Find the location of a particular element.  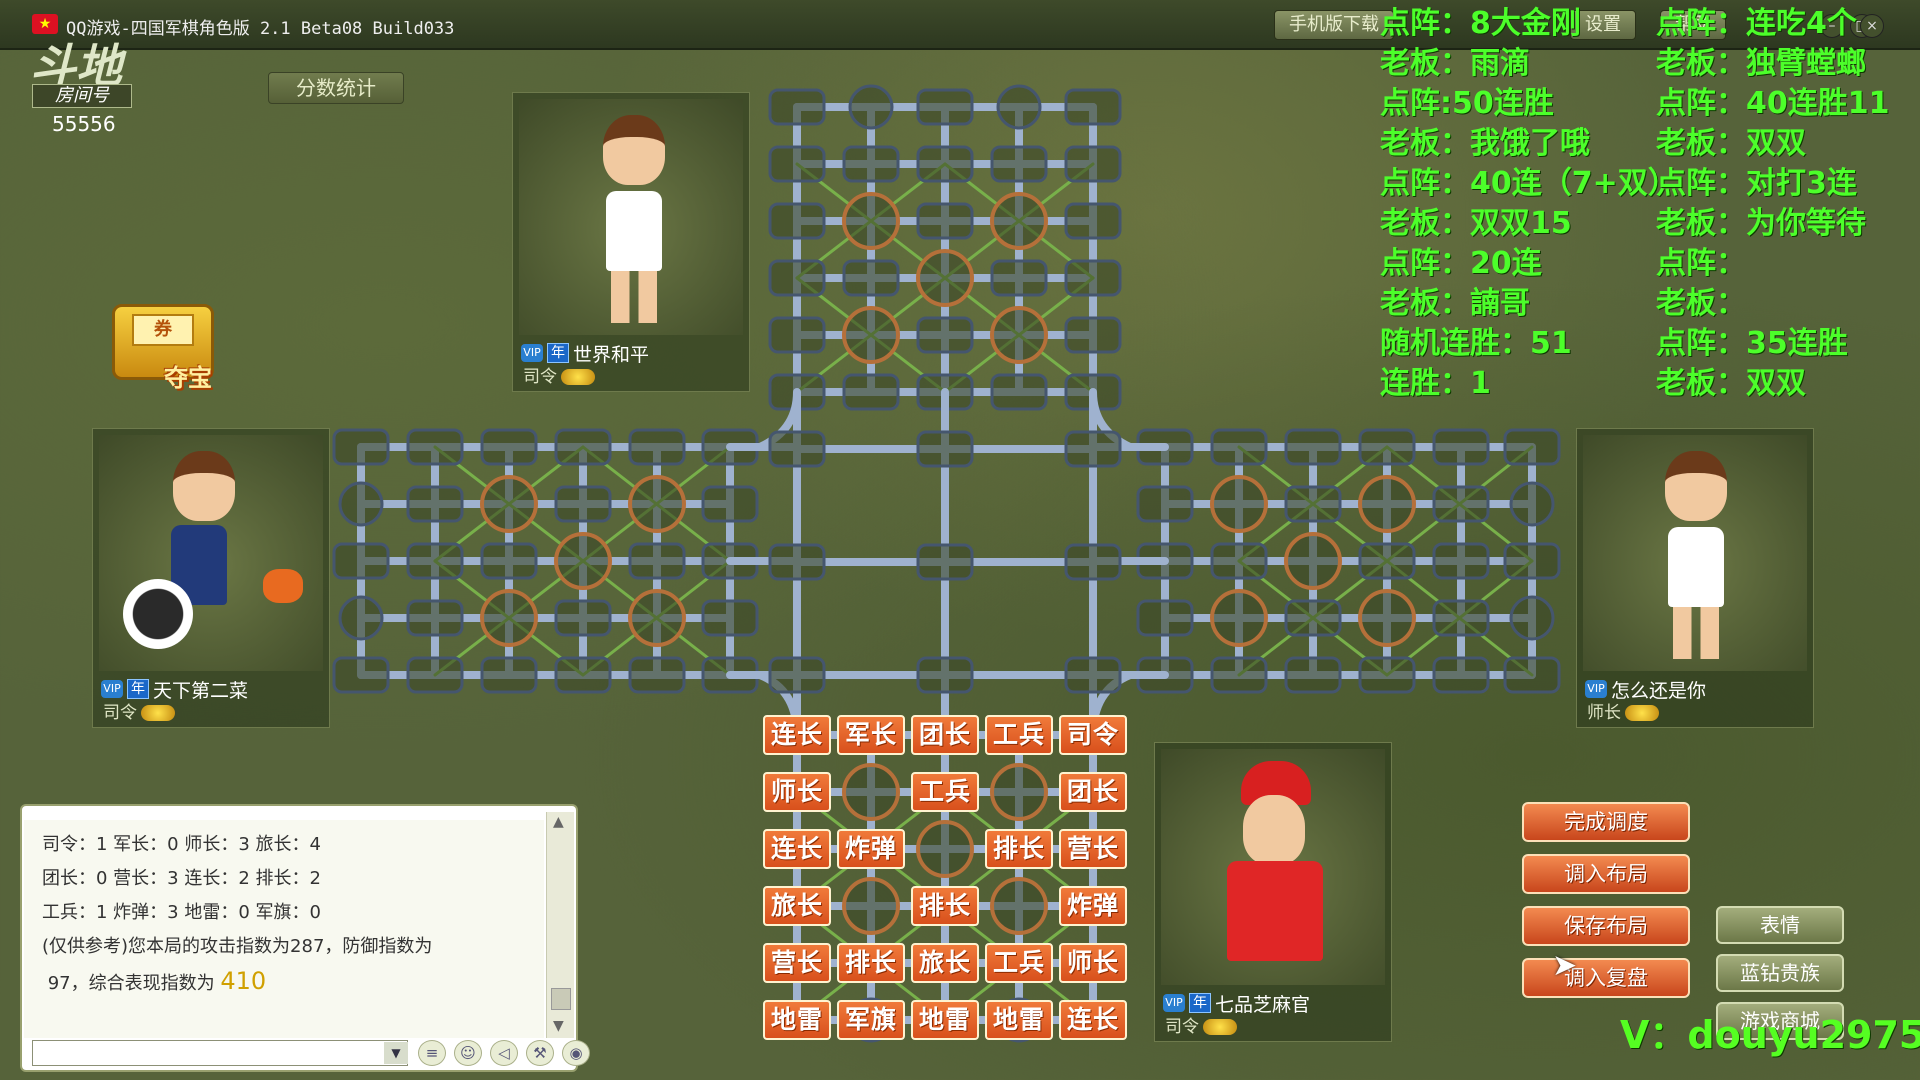

overlay-line: 点阵:50连胜 is located at coordinates (1467, 103).